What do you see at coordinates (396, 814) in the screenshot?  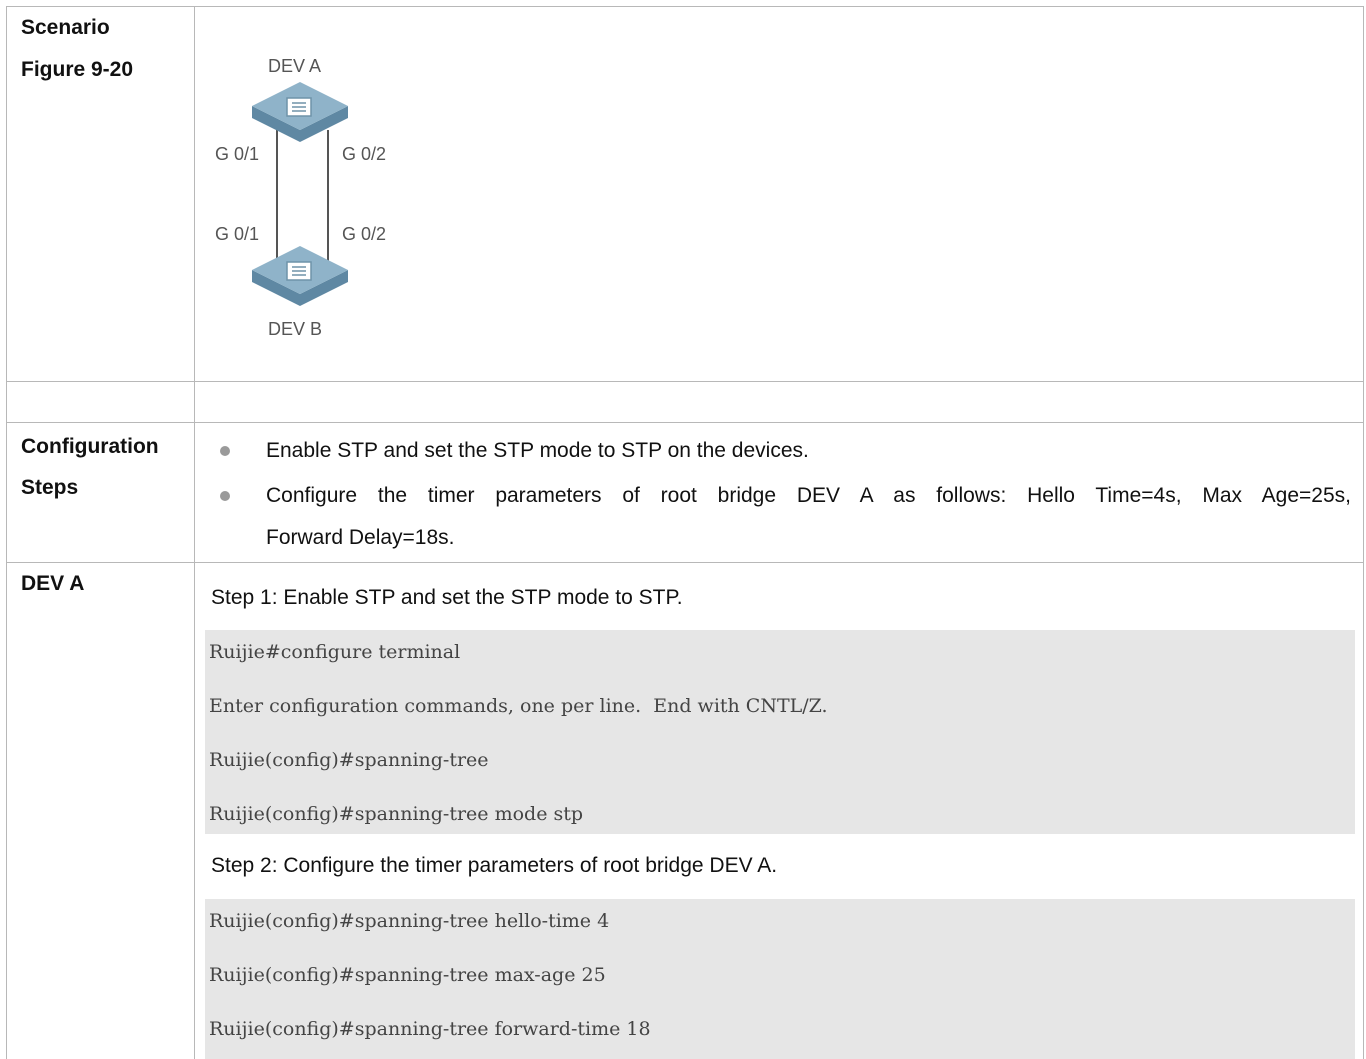 I see `code-line: Ruijie(config)#spanning-tree mode stp` at bounding box center [396, 814].